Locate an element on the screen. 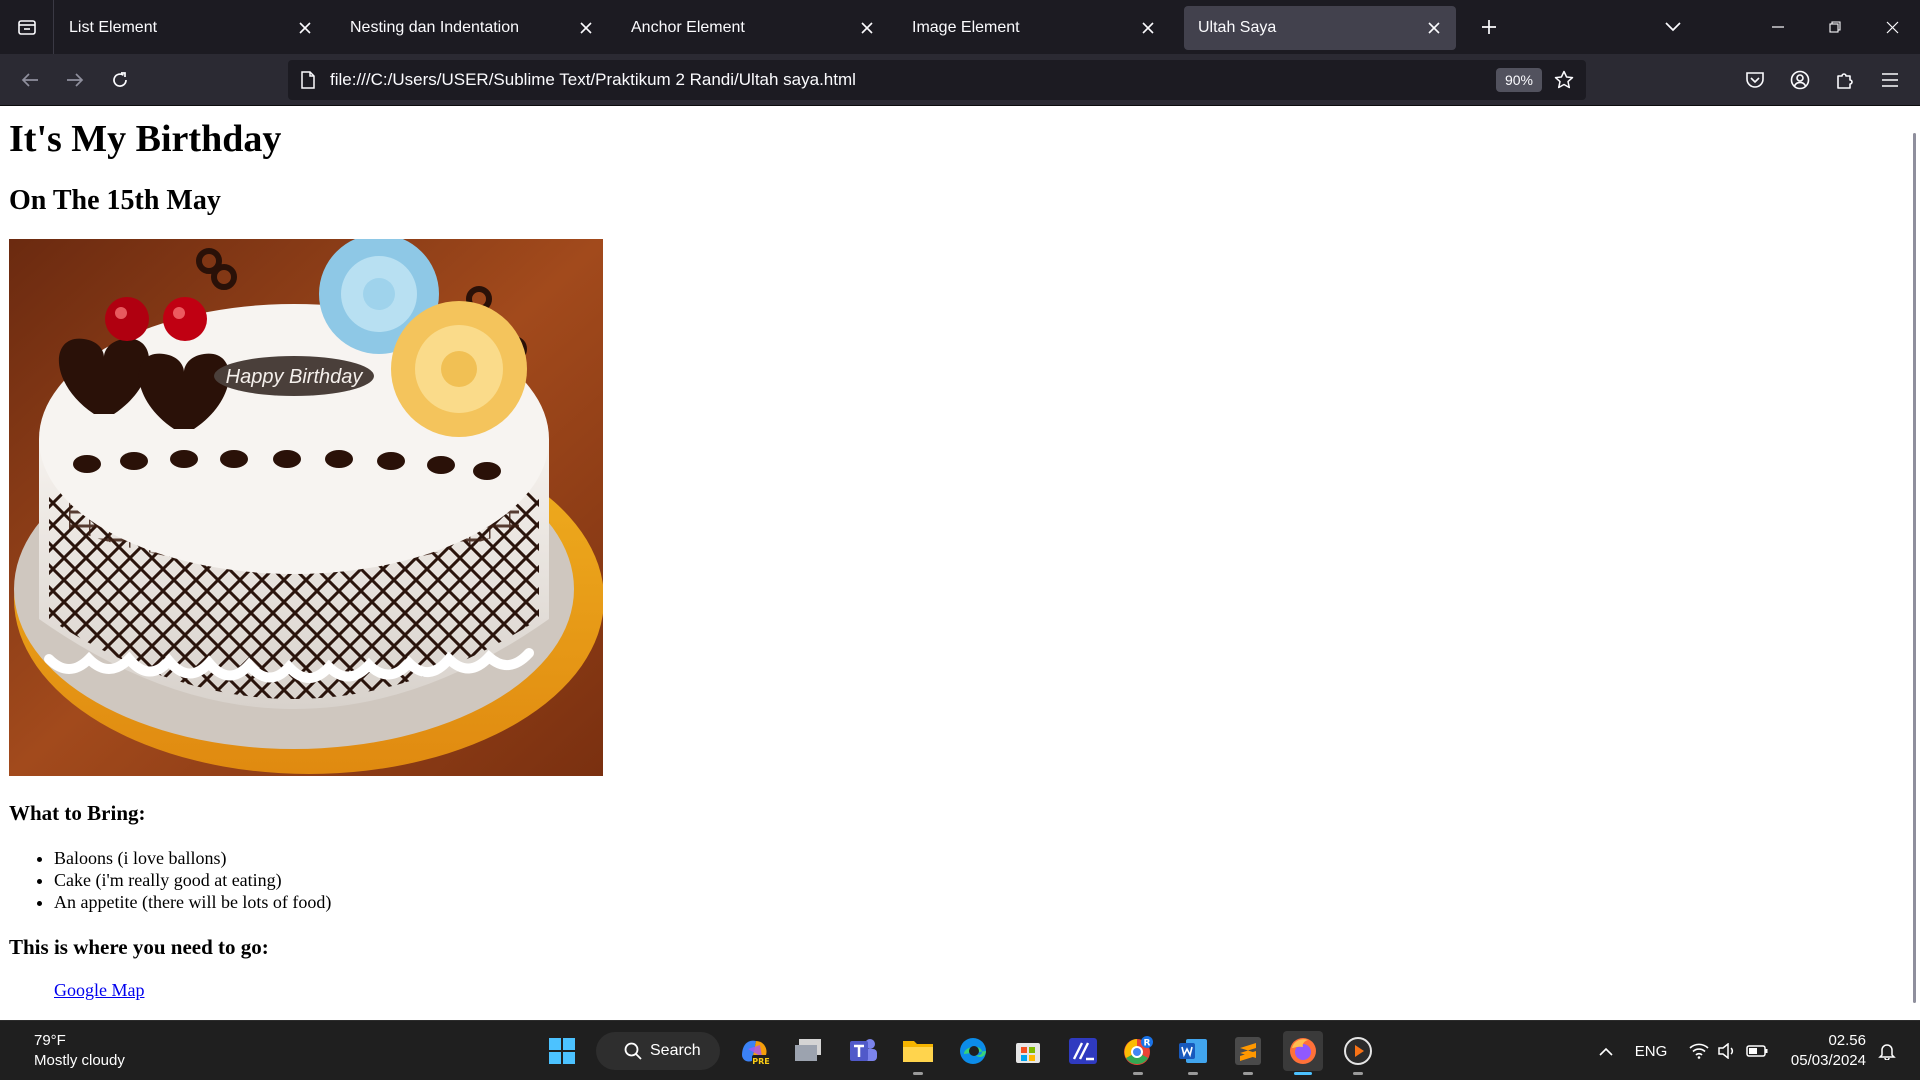  system-clock: 02.56 05/03/2024 is located at coordinates (1826, 1051).